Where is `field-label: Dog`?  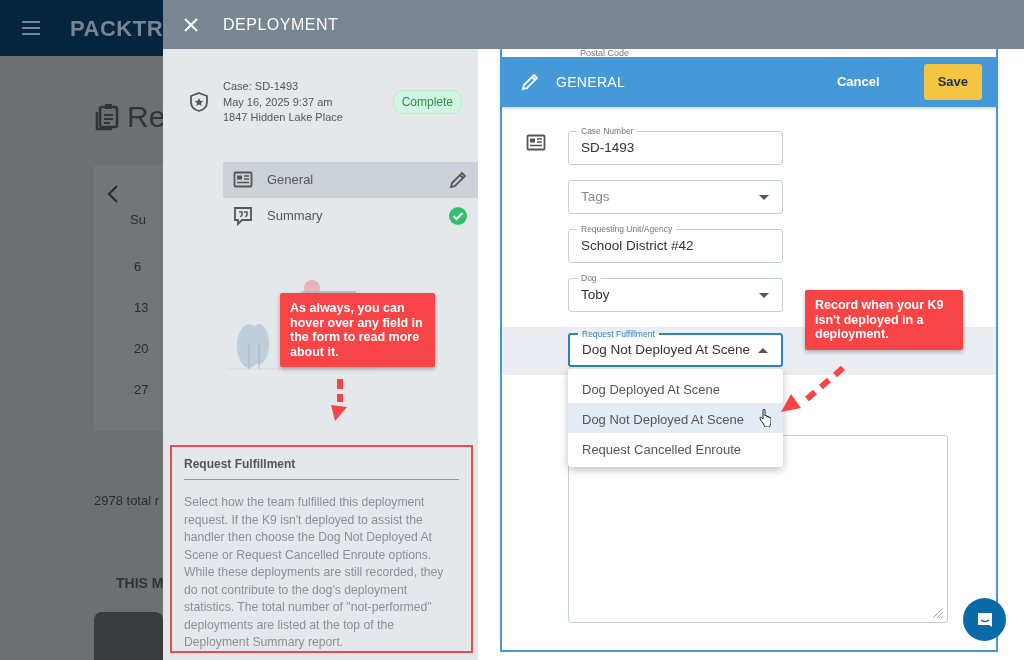 field-label: Dog is located at coordinates (589, 278).